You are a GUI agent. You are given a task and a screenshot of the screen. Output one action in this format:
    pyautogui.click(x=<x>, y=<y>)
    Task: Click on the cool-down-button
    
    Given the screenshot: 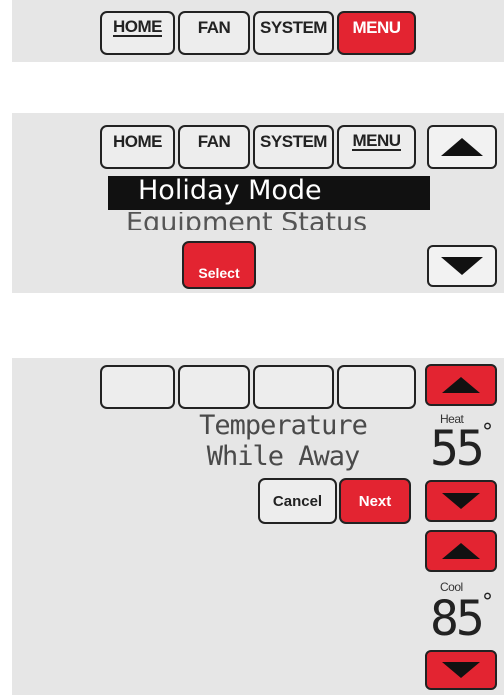 What is the action you would take?
    pyautogui.click(x=461, y=670)
    